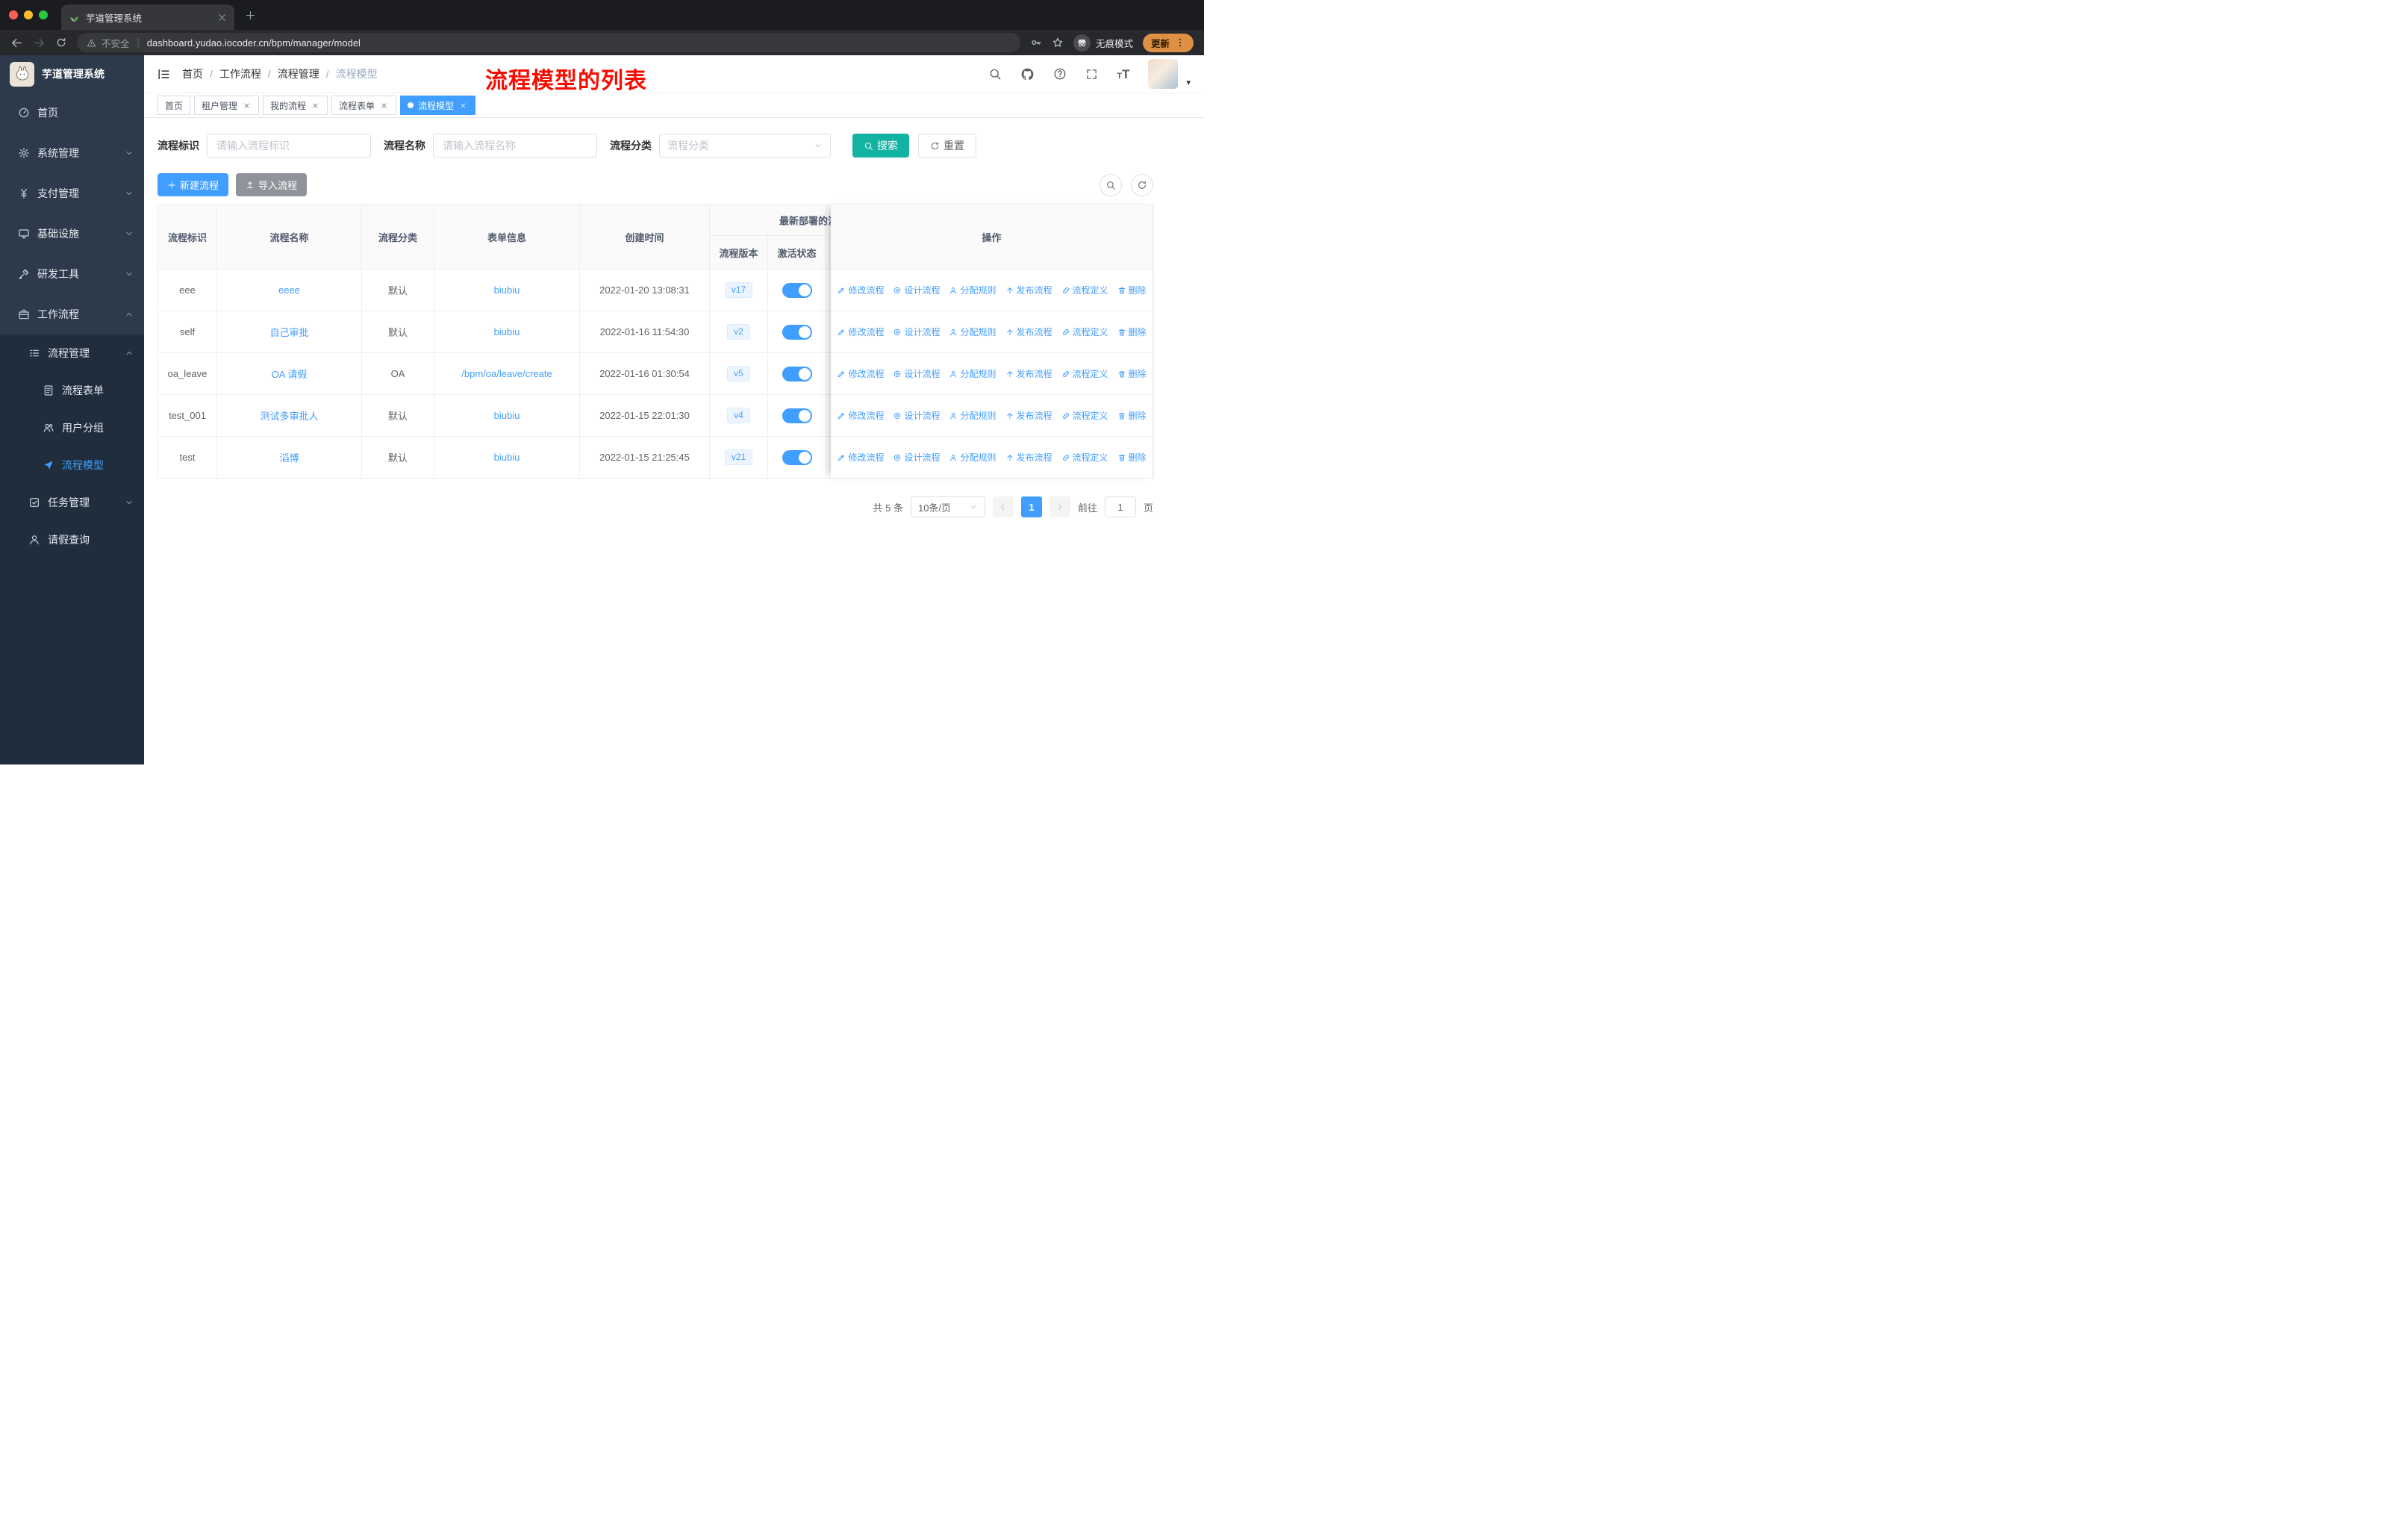 This screenshot has width=2408, height=1529. I want to click on breadcrumb-item: 首页, so click(192, 73).